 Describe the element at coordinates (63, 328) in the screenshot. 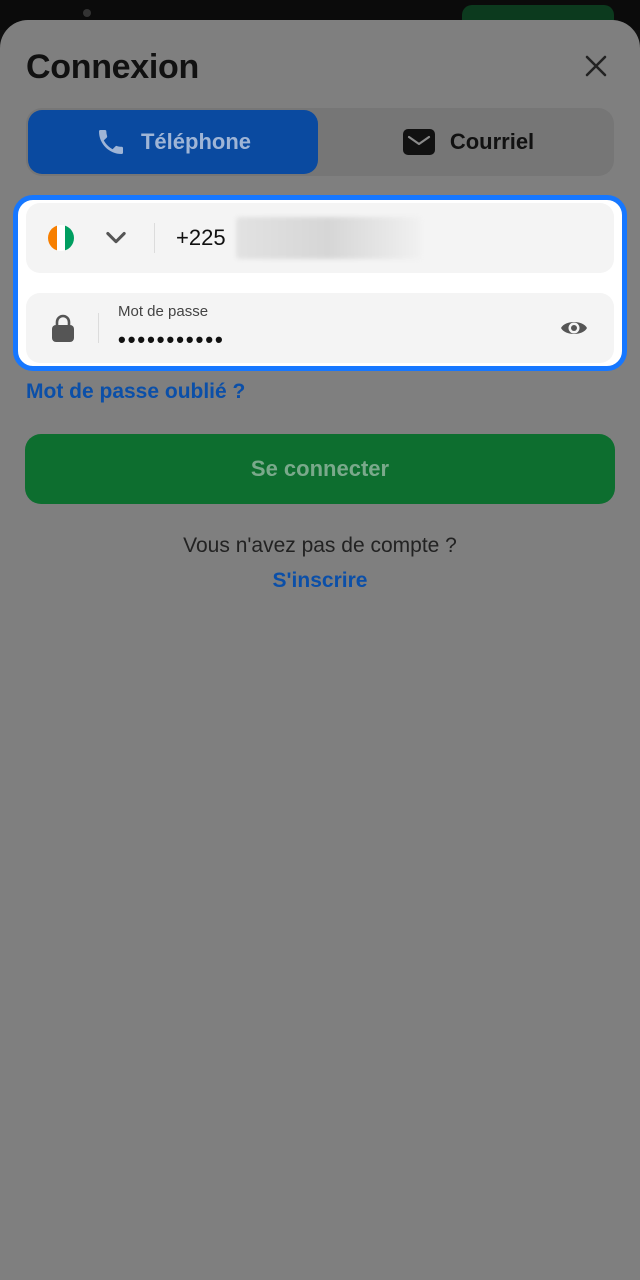

I see `lock-icon` at that location.